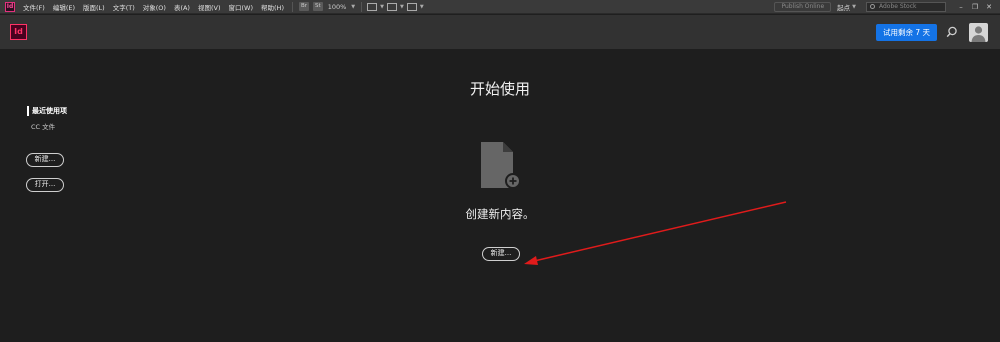  What do you see at coordinates (353, 7) in the screenshot?
I see `zoom-dropdown-icon: ▼` at bounding box center [353, 7].